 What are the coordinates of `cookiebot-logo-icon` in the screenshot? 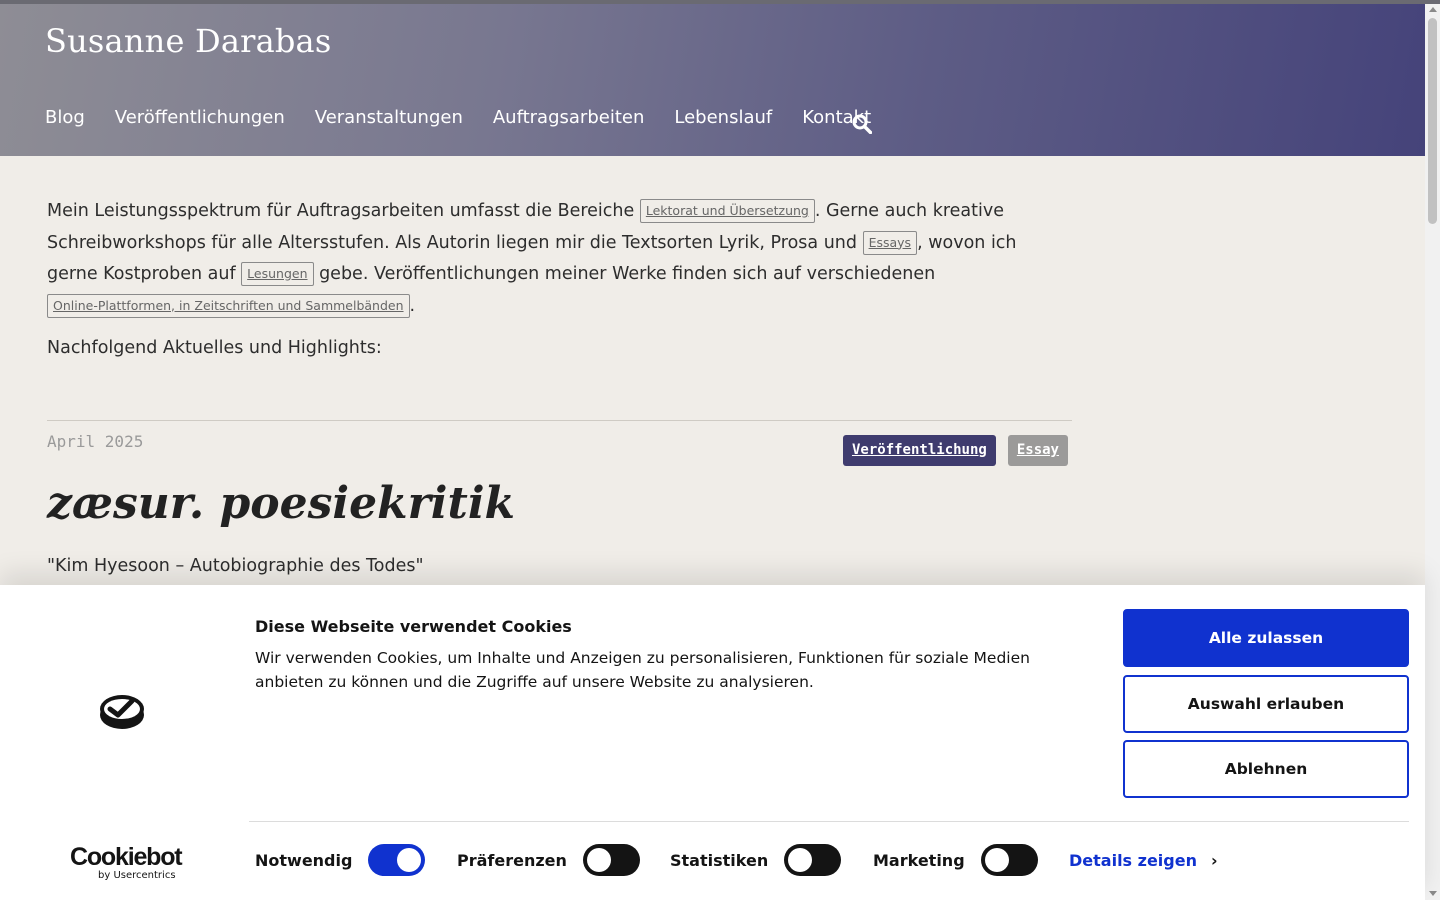 It's located at (122, 712).